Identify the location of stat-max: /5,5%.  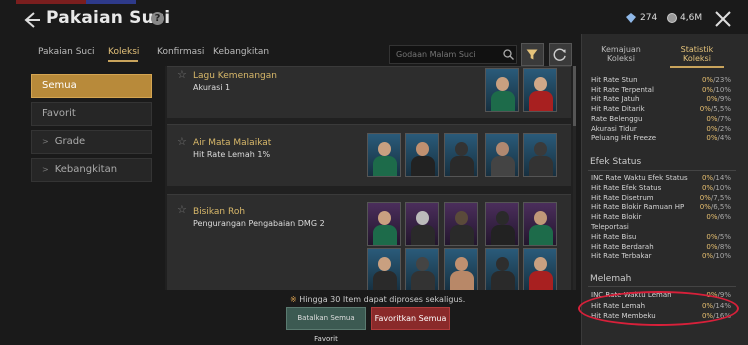
(720, 109).